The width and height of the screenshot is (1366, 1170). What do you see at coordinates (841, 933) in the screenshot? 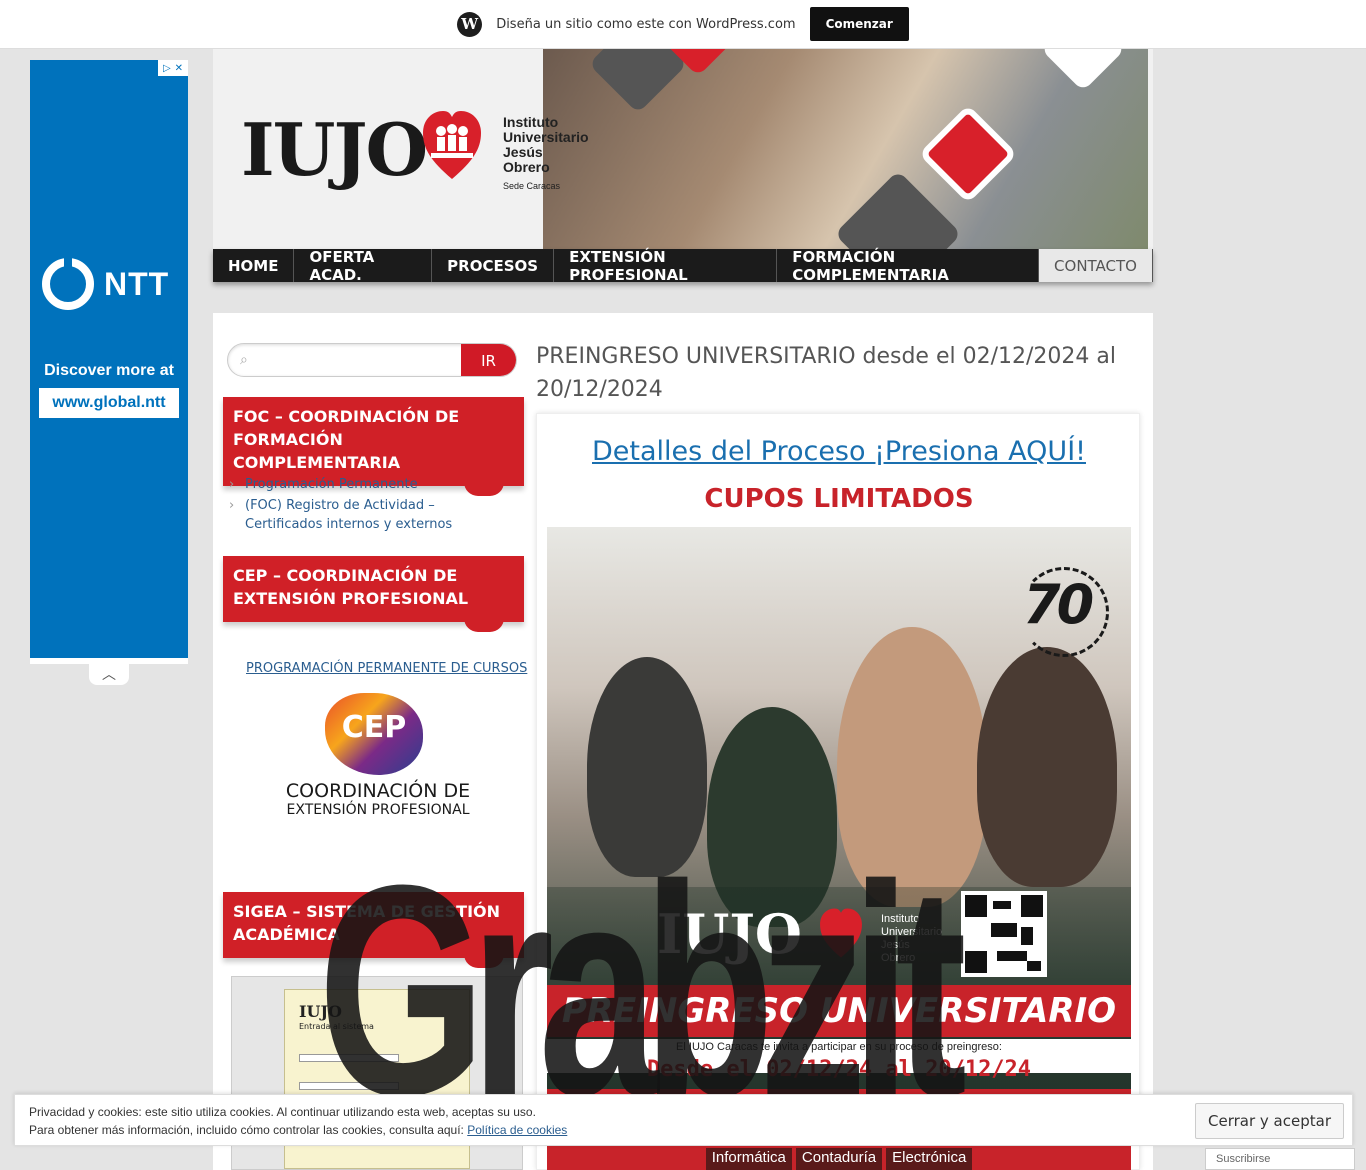
I see `poster-heart-icon` at bounding box center [841, 933].